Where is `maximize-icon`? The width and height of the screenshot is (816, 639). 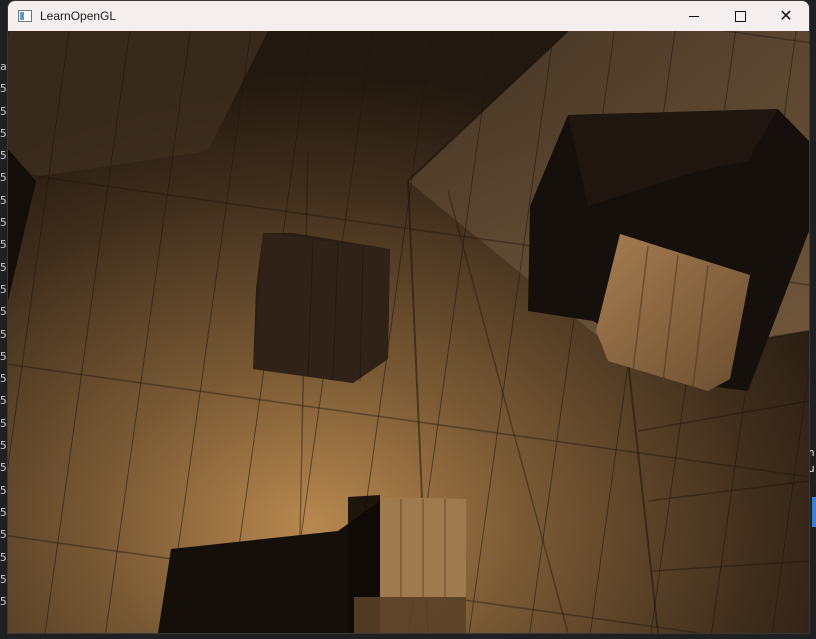 maximize-icon is located at coordinates (740, 16).